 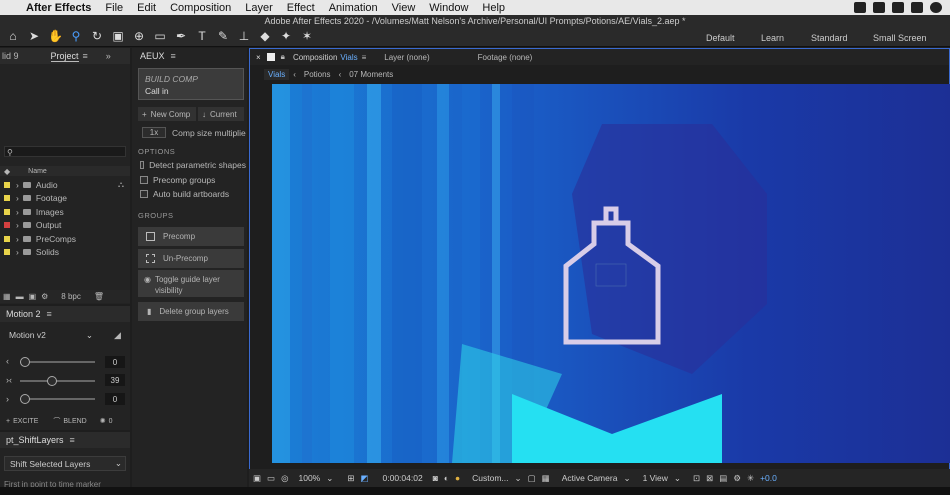 What do you see at coordinates (58, 8) in the screenshot?
I see `menu-app-name: After Effects` at bounding box center [58, 8].